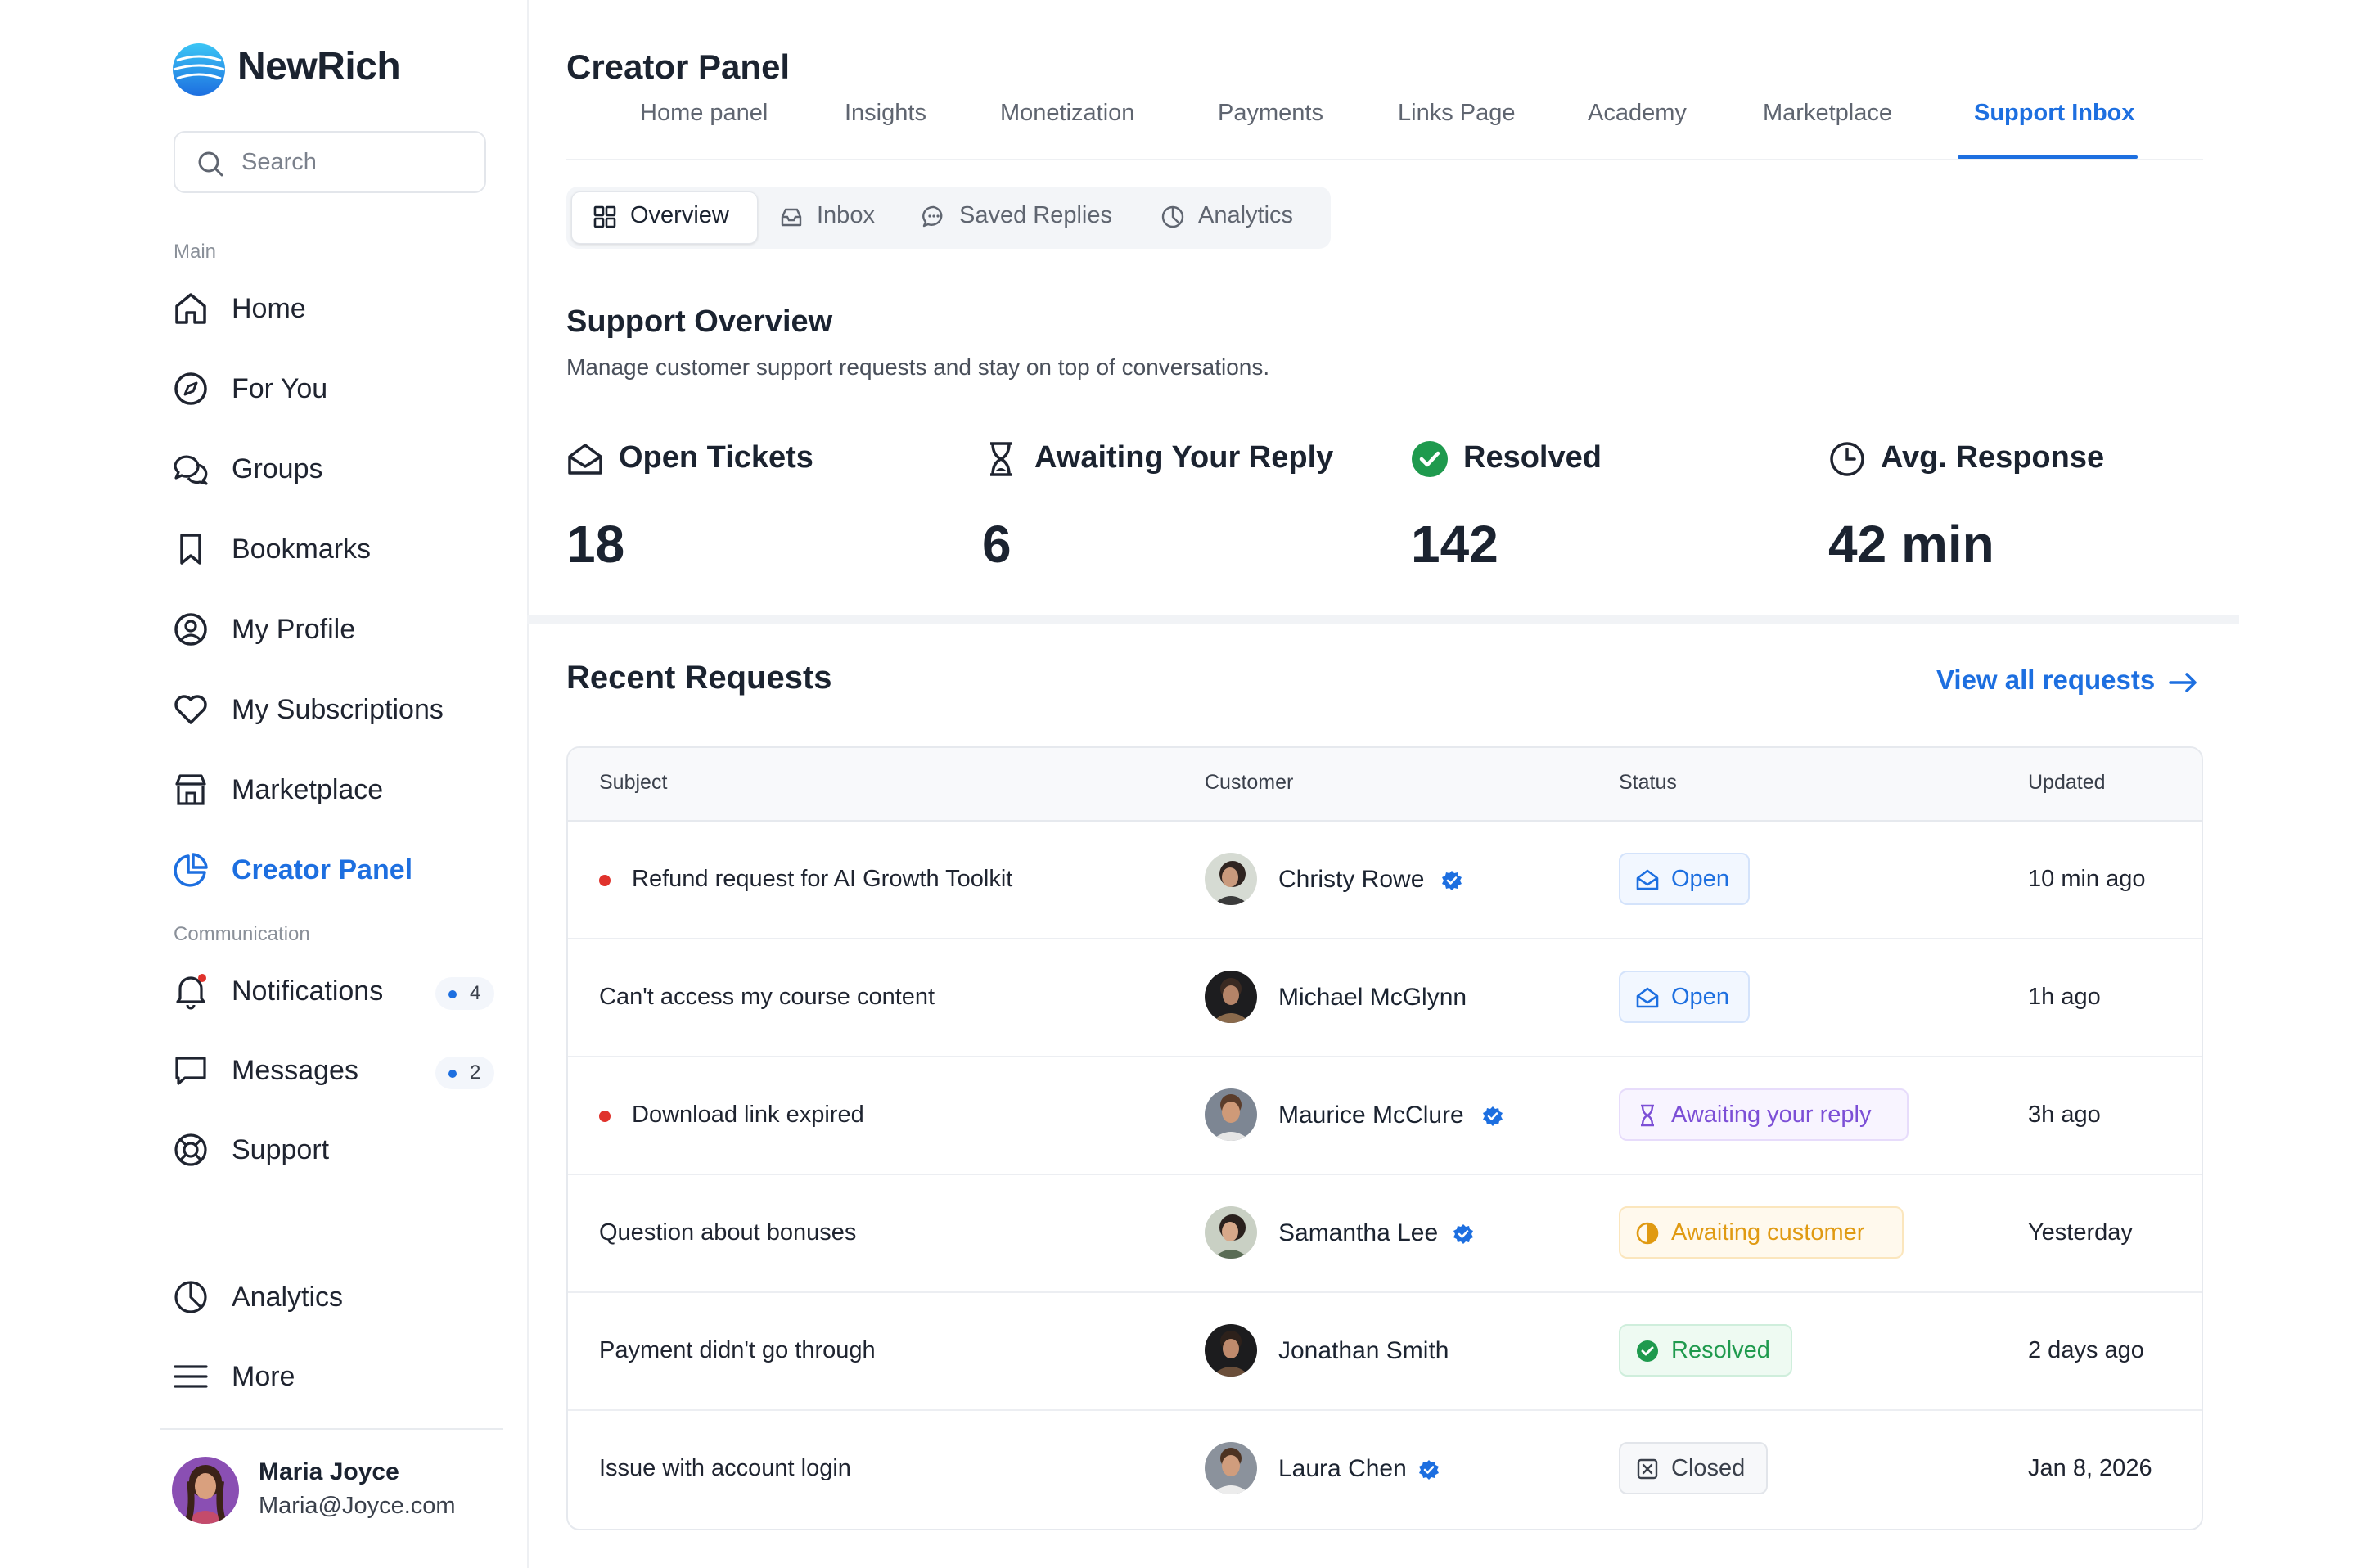 This screenshot has width=2357, height=1568. I want to click on sidebar-item-my-profile: My Profile, so click(335, 628).